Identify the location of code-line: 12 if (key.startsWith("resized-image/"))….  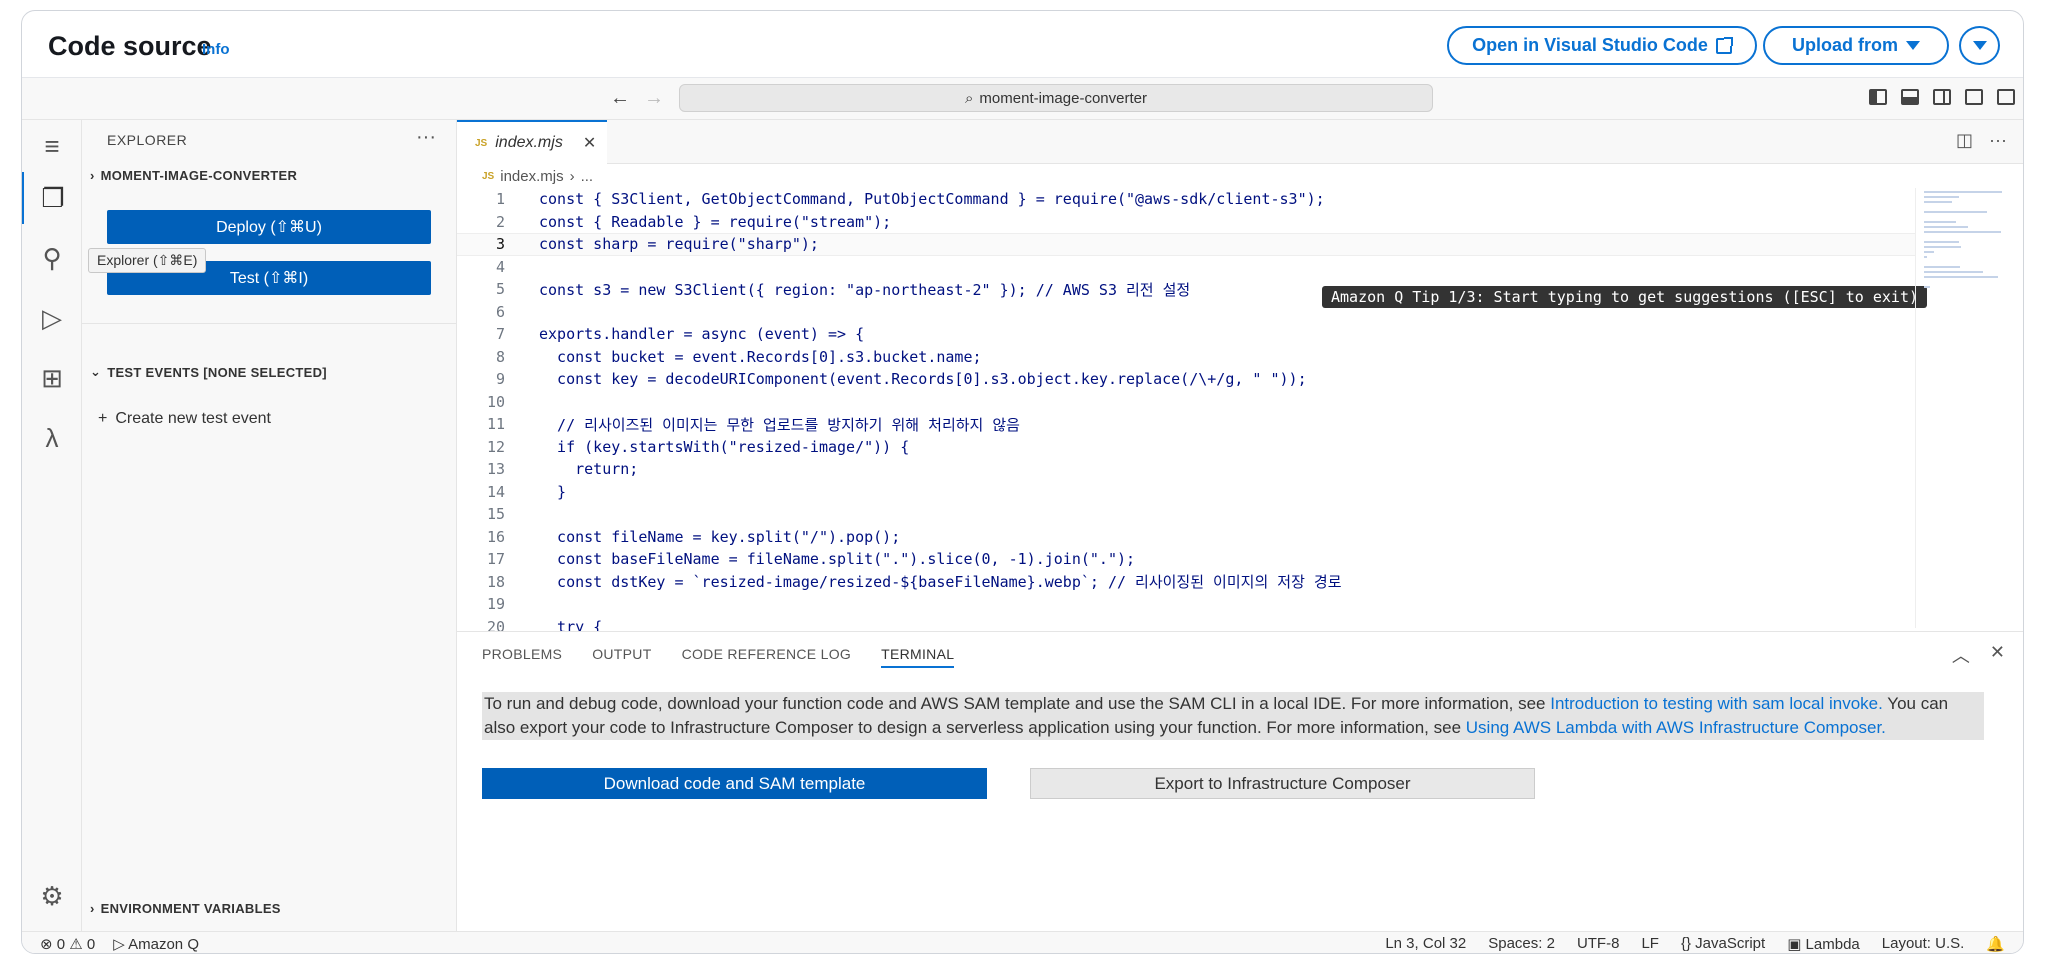
(1186, 447).